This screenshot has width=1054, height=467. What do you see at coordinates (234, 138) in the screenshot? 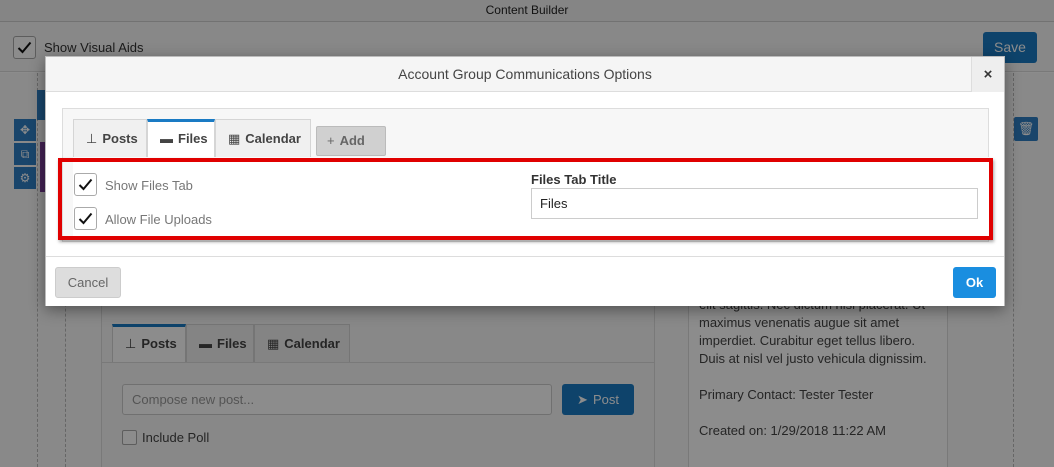
I see `calendar-icon: ▦` at bounding box center [234, 138].